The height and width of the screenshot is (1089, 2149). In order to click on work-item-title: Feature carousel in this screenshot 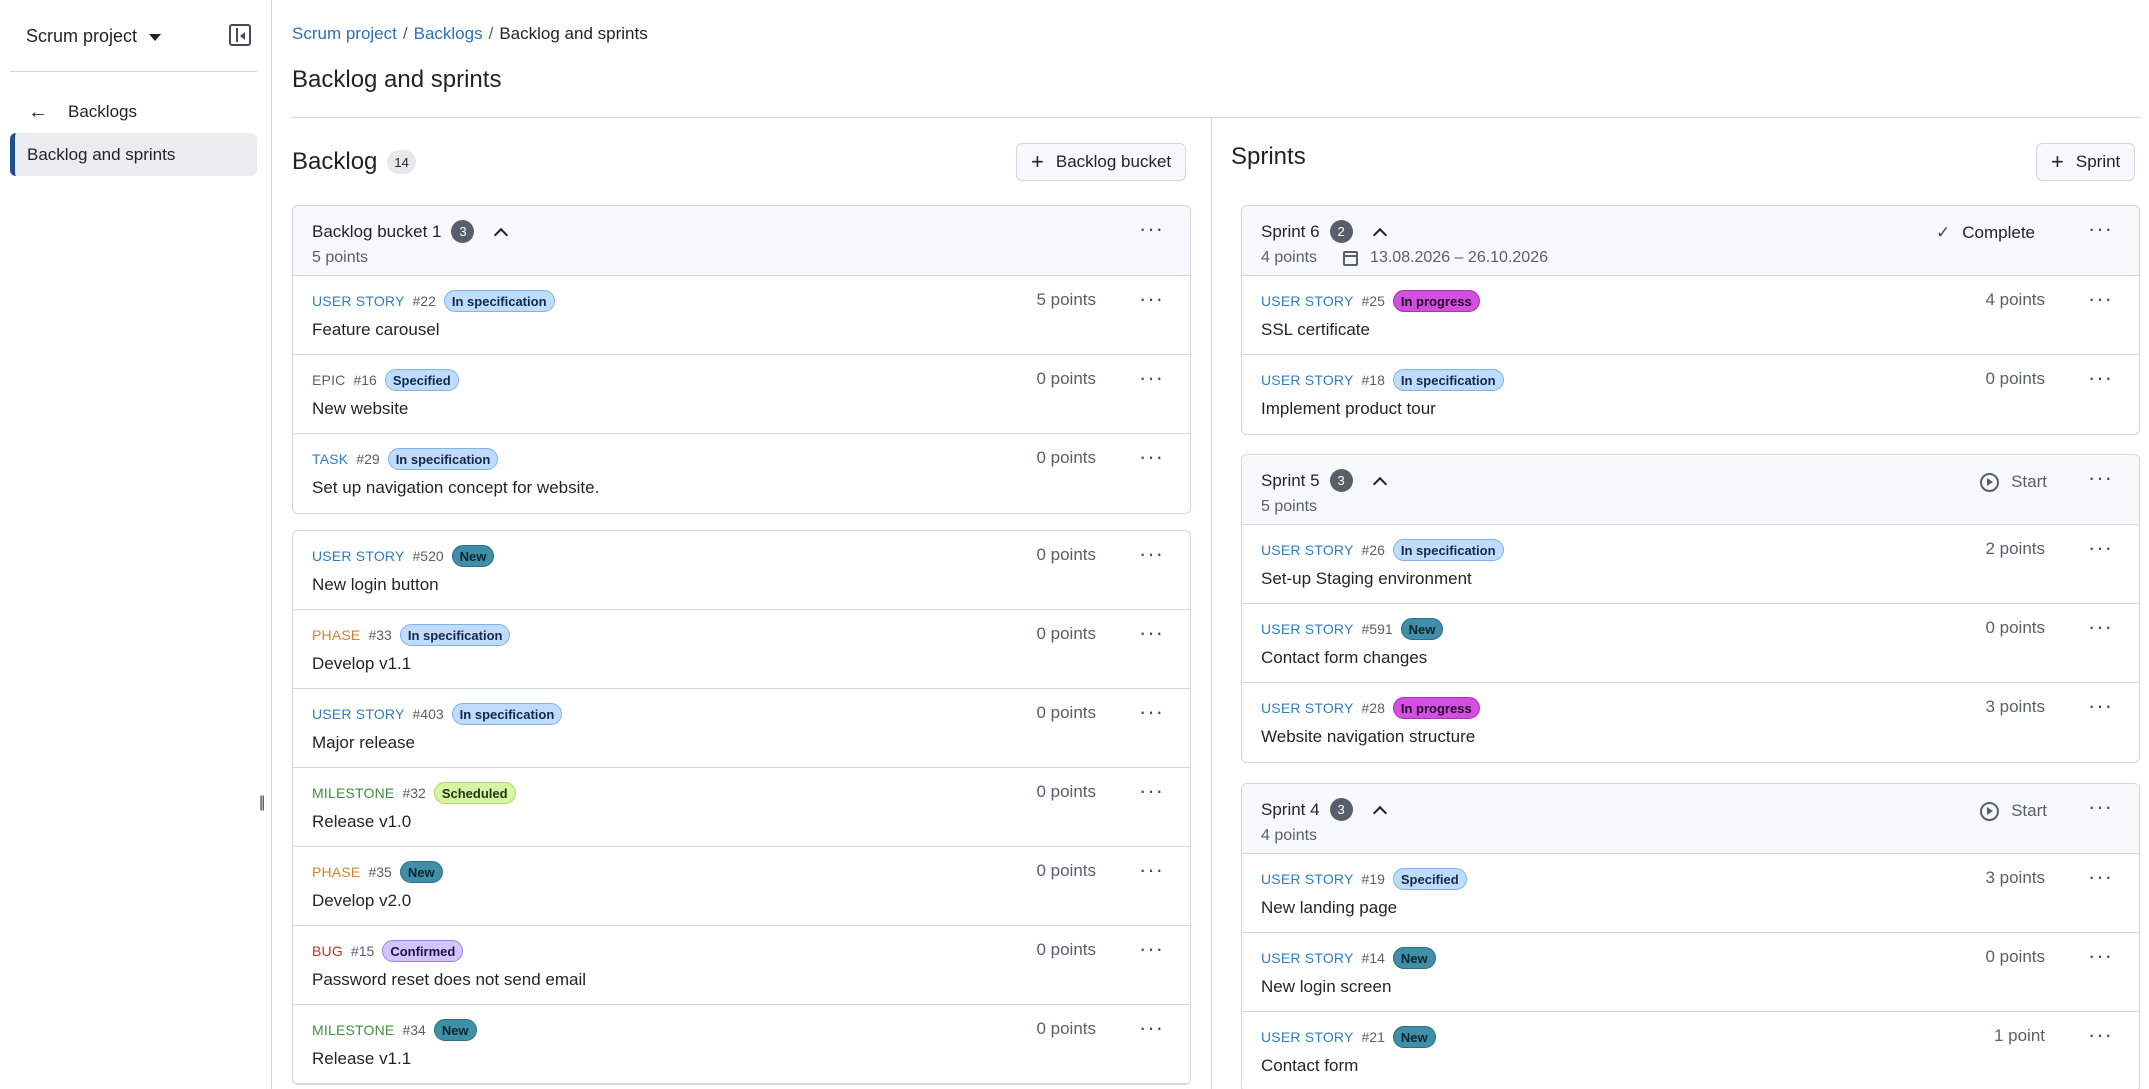, I will do `click(376, 330)`.